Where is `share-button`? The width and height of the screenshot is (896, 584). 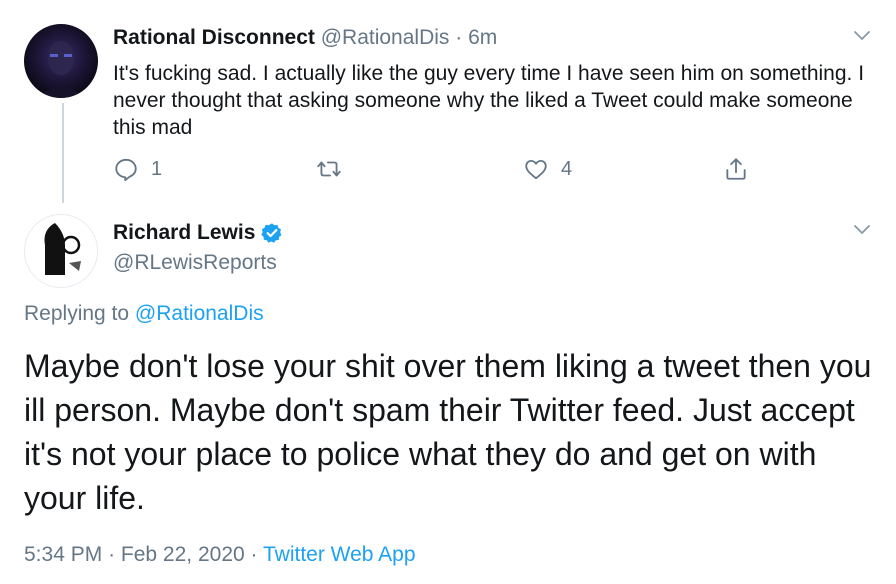
share-button is located at coordinates (736, 169).